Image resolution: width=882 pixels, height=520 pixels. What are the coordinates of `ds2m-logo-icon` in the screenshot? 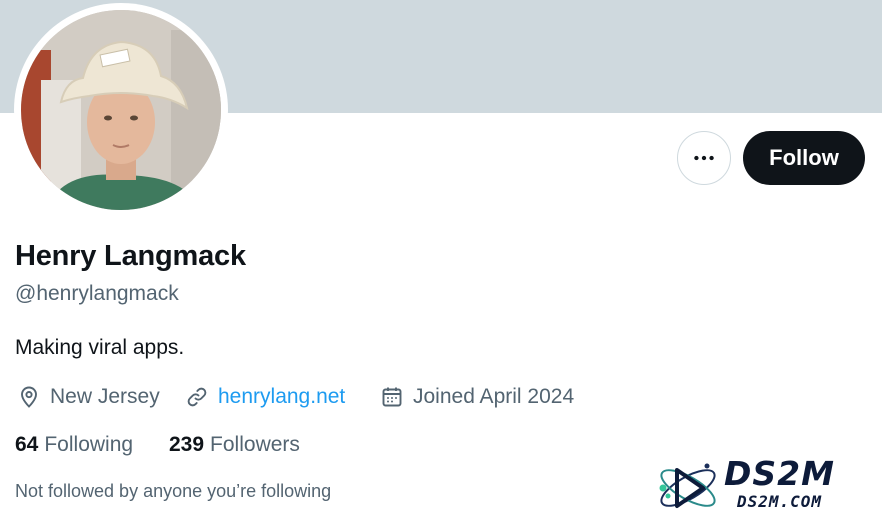 It's located at (687, 485).